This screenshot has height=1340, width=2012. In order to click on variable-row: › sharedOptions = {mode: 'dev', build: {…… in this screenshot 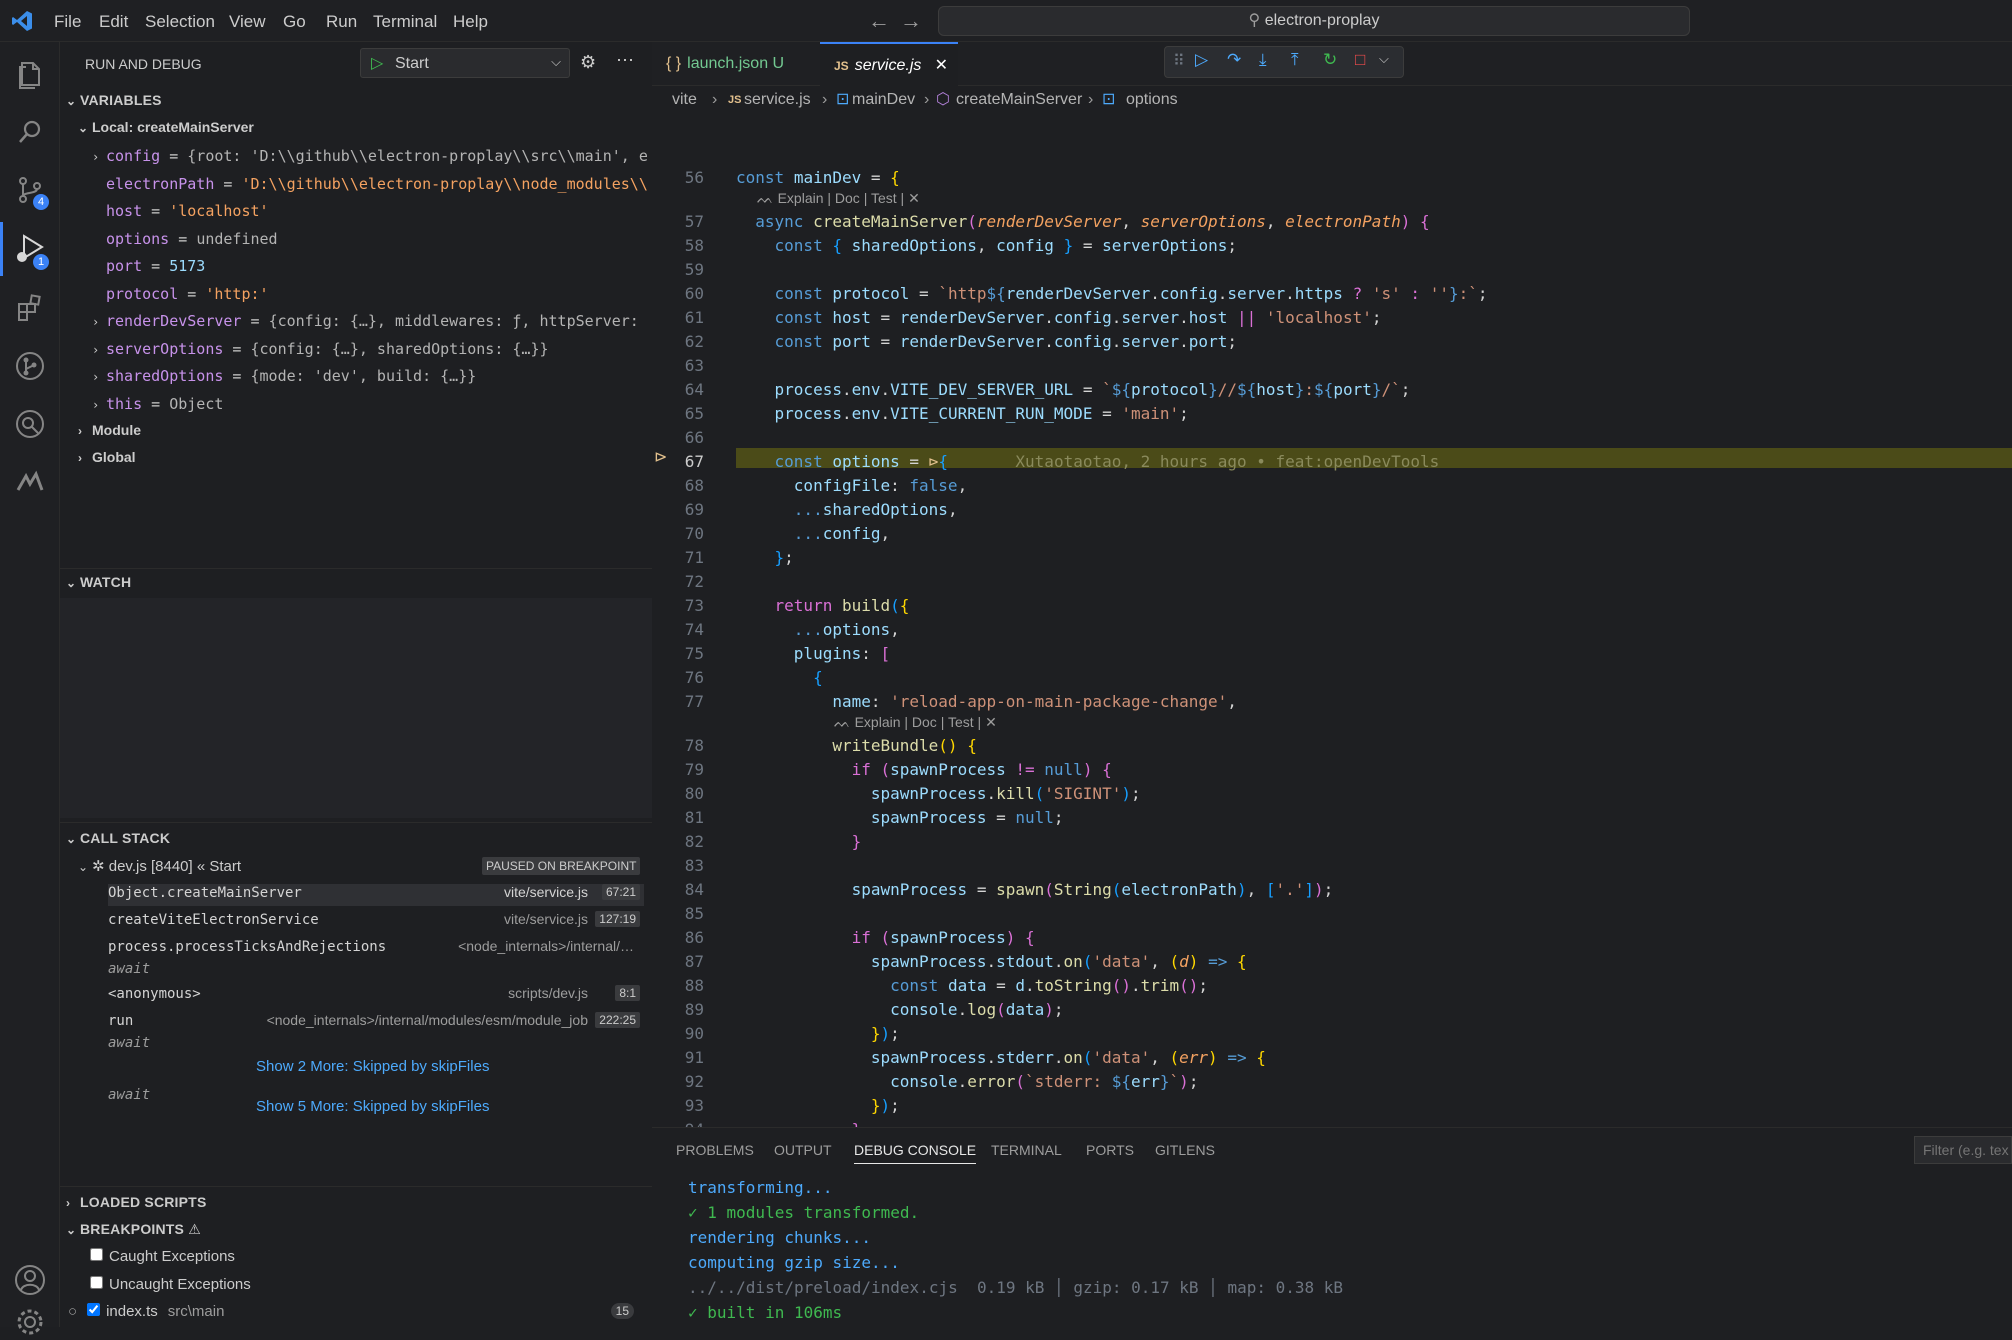, I will do `click(369, 376)`.